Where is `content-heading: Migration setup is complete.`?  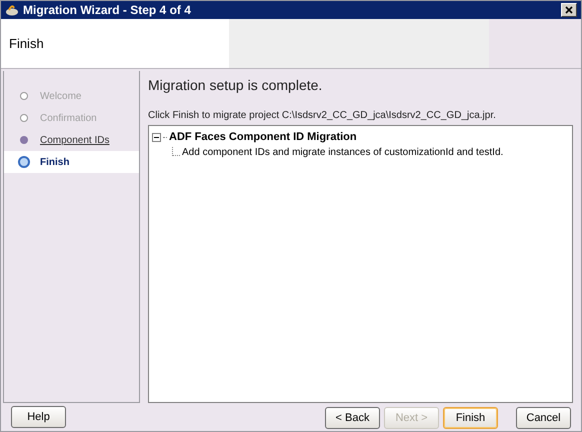
content-heading: Migration setup is complete. is located at coordinates (236, 85).